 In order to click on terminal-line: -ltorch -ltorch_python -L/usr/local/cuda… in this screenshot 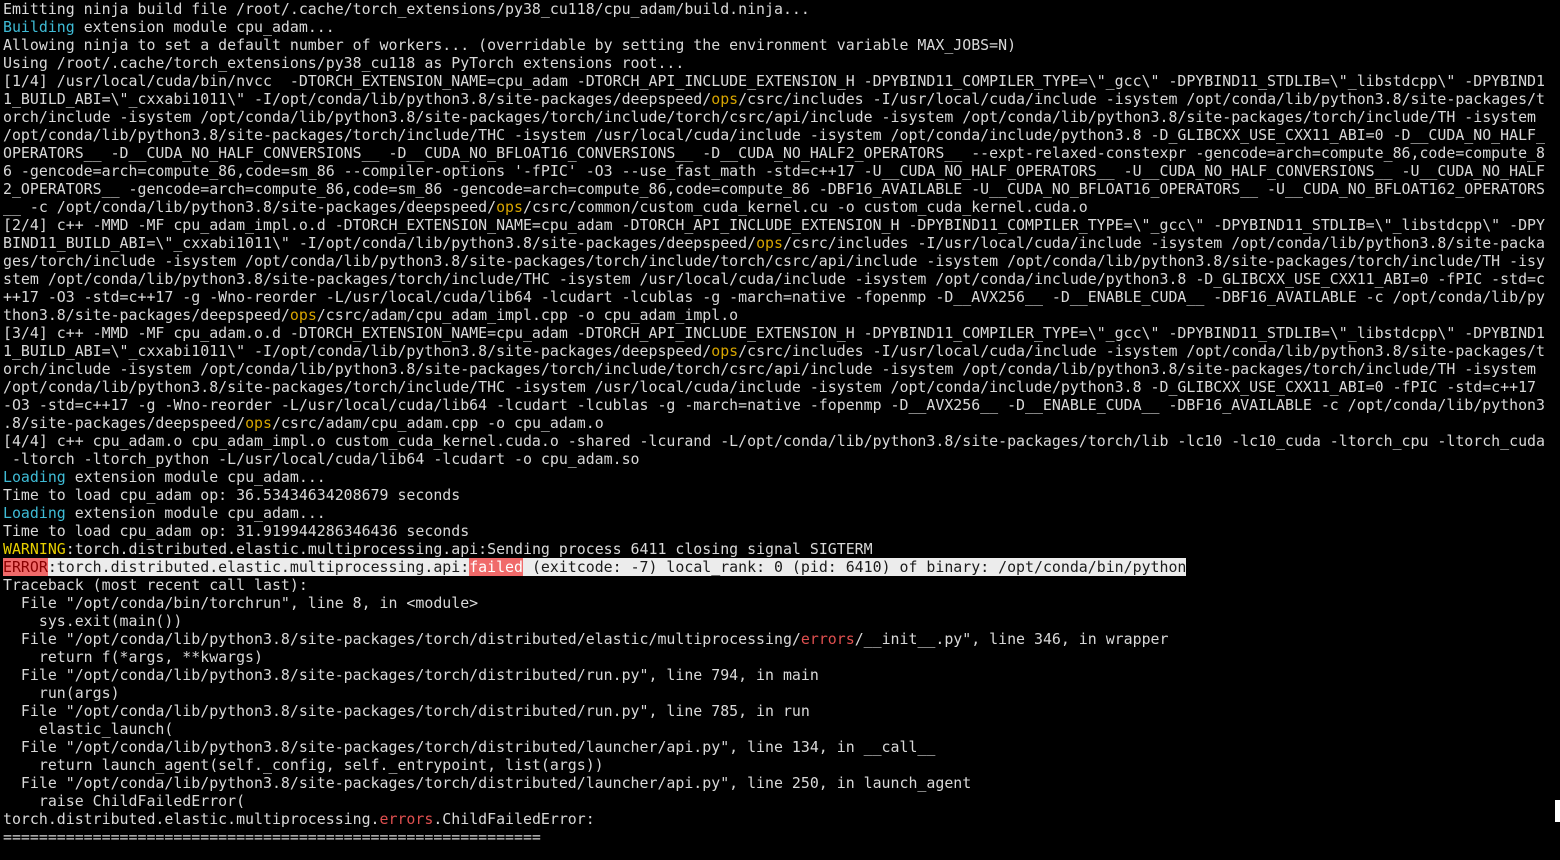, I will do `click(781, 459)`.